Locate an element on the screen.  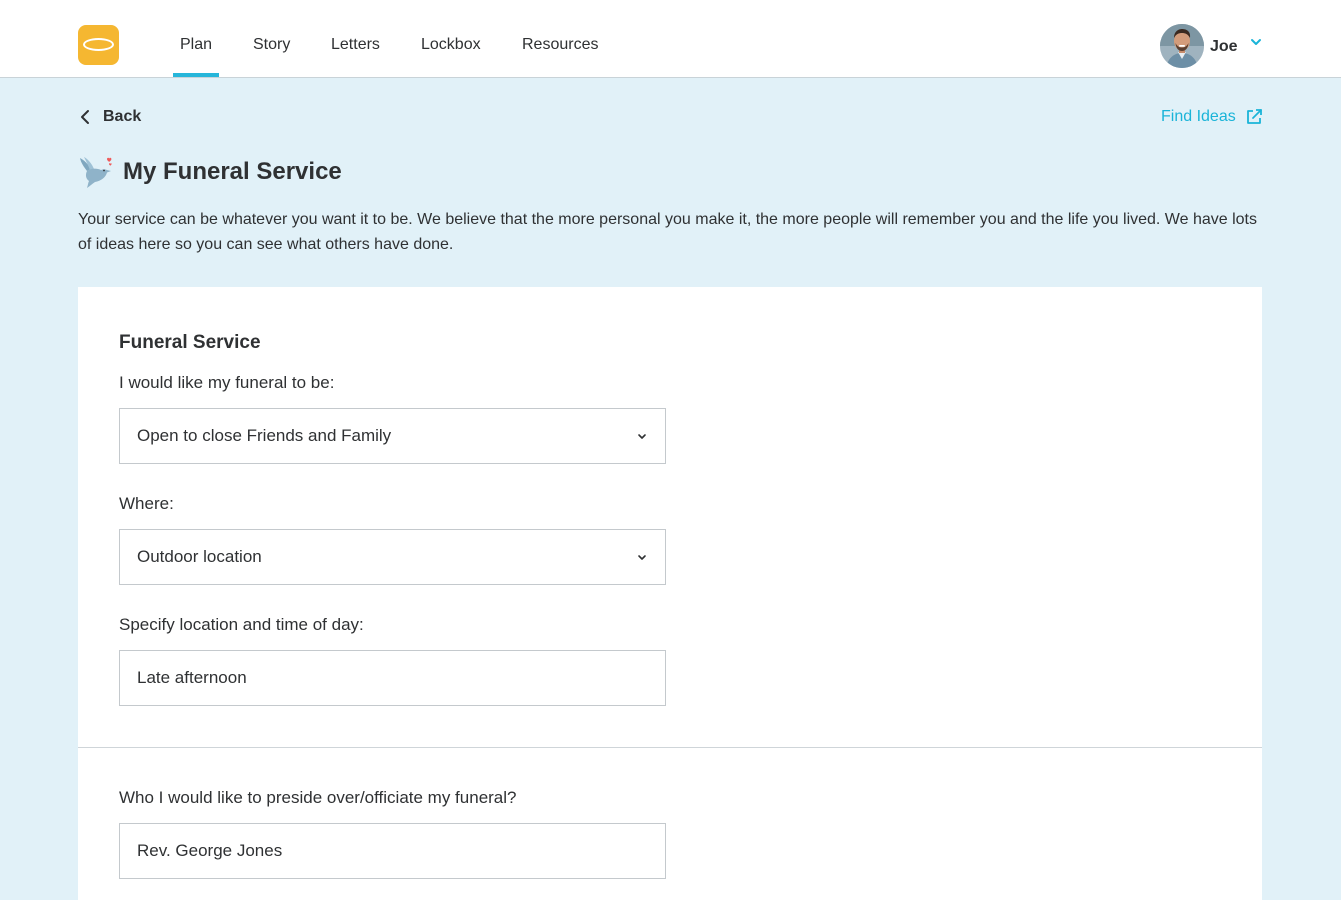
find-ideas-label: Find Ideas is located at coordinates (1198, 116).